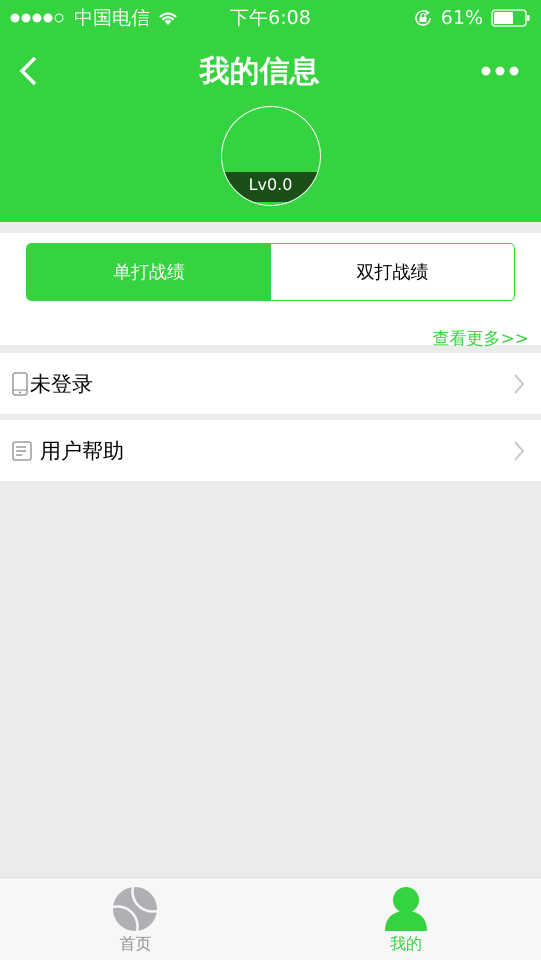 The width and height of the screenshot is (541, 960). I want to click on rotation-lock-icon, so click(422, 18).